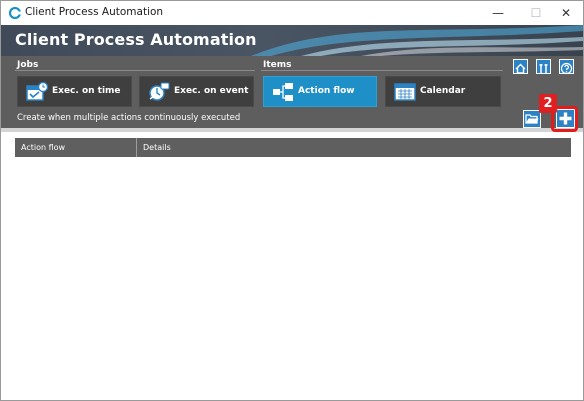 This screenshot has width=584, height=401. I want to click on items-section-label: Items, so click(277, 65).